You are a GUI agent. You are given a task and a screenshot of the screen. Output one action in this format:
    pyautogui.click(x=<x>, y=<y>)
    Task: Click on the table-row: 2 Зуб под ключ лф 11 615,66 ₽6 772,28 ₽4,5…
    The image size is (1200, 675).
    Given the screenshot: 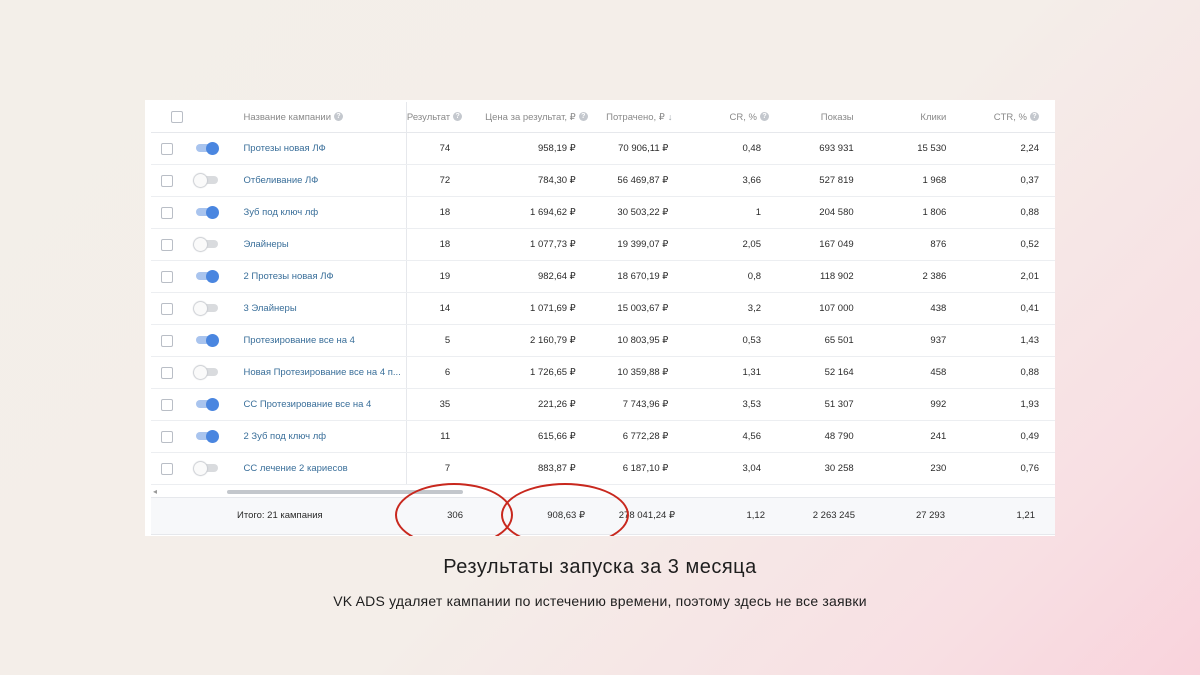 What is the action you would take?
    pyautogui.click(x=603, y=436)
    